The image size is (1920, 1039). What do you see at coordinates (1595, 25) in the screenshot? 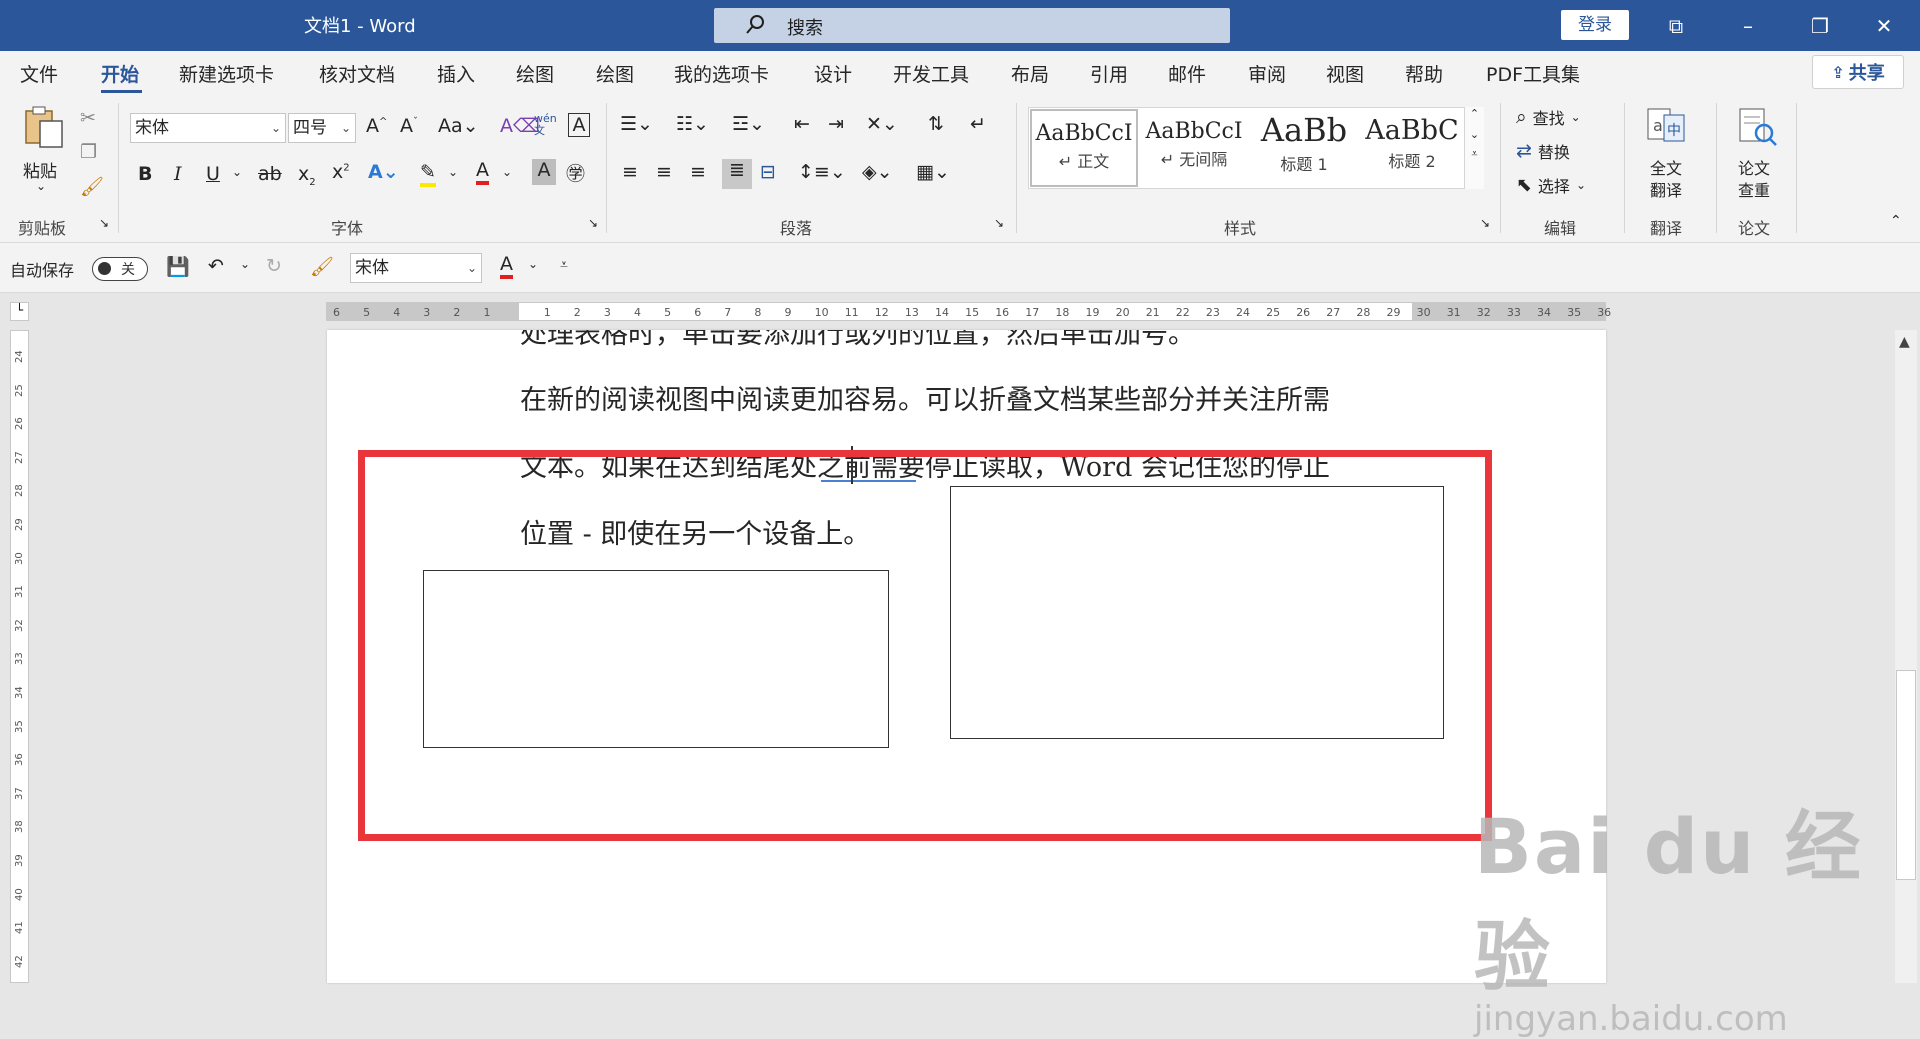
I see `login-button: 登录` at bounding box center [1595, 25].